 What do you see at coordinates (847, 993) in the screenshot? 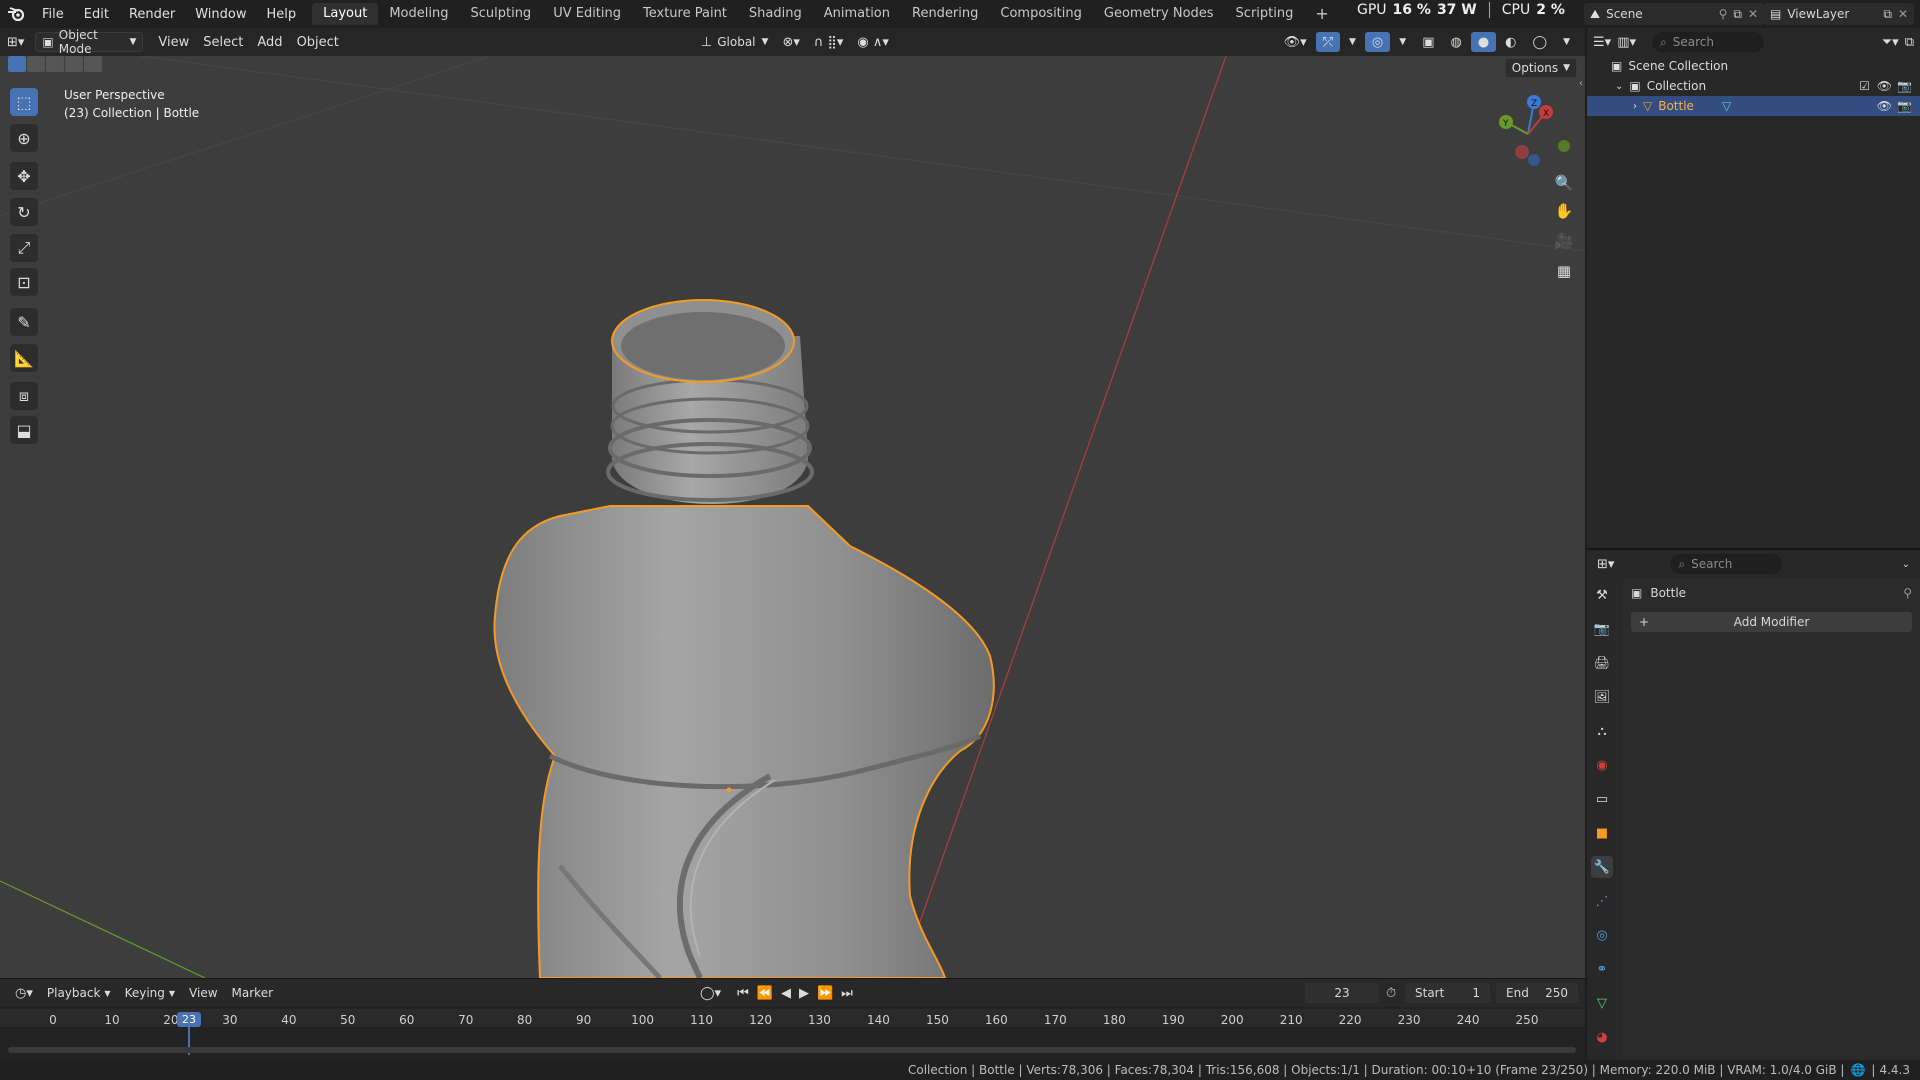
I see `jump-end-icon: ⏭` at bounding box center [847, 993].